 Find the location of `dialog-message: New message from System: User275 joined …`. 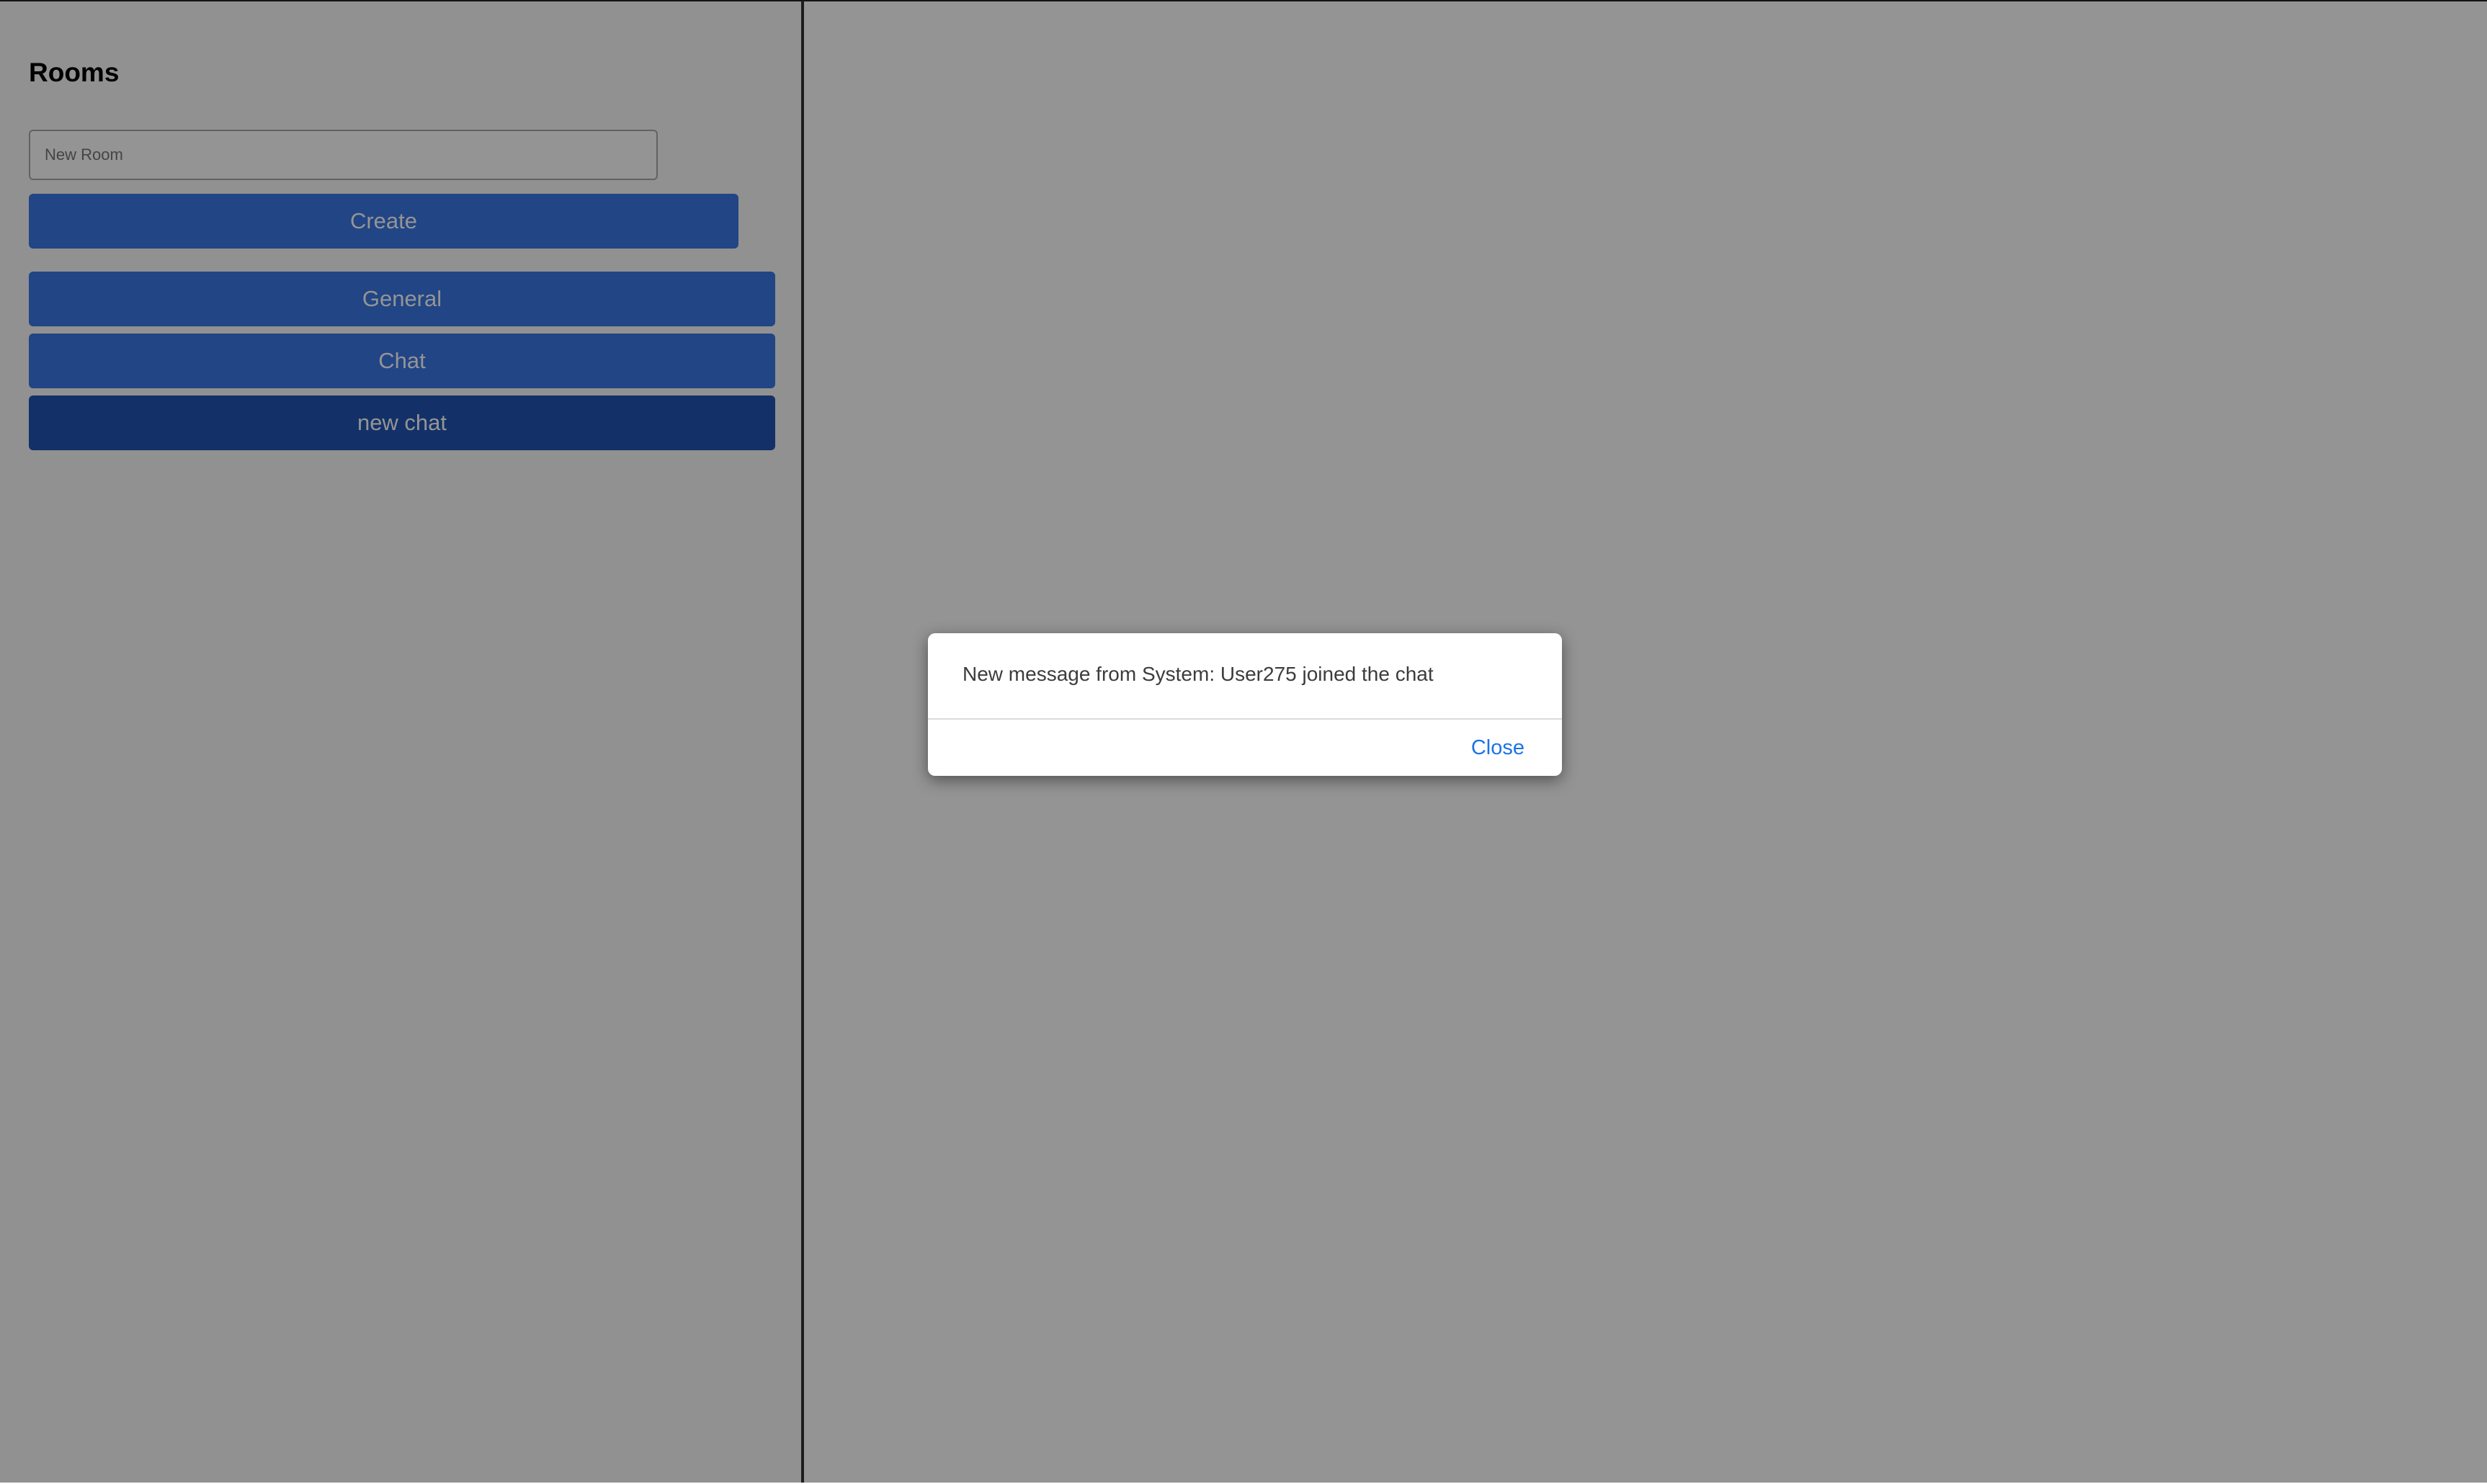

dialog-message: New message from System: User275 joined … is located at coordinates (1198, 674).